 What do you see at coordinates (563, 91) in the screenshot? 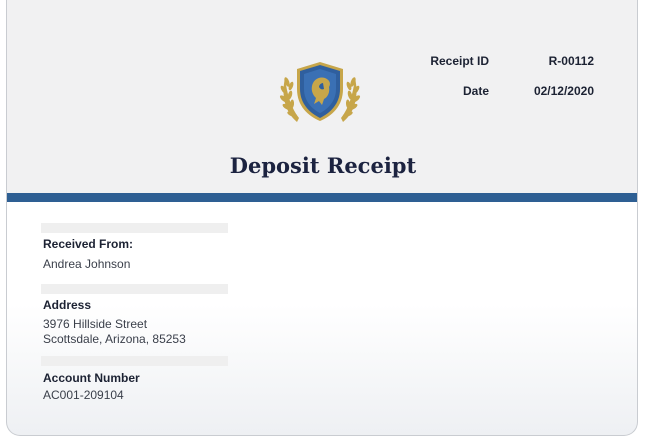
I see `date-value: 02/12/2020` at bounding box center [563, 91].